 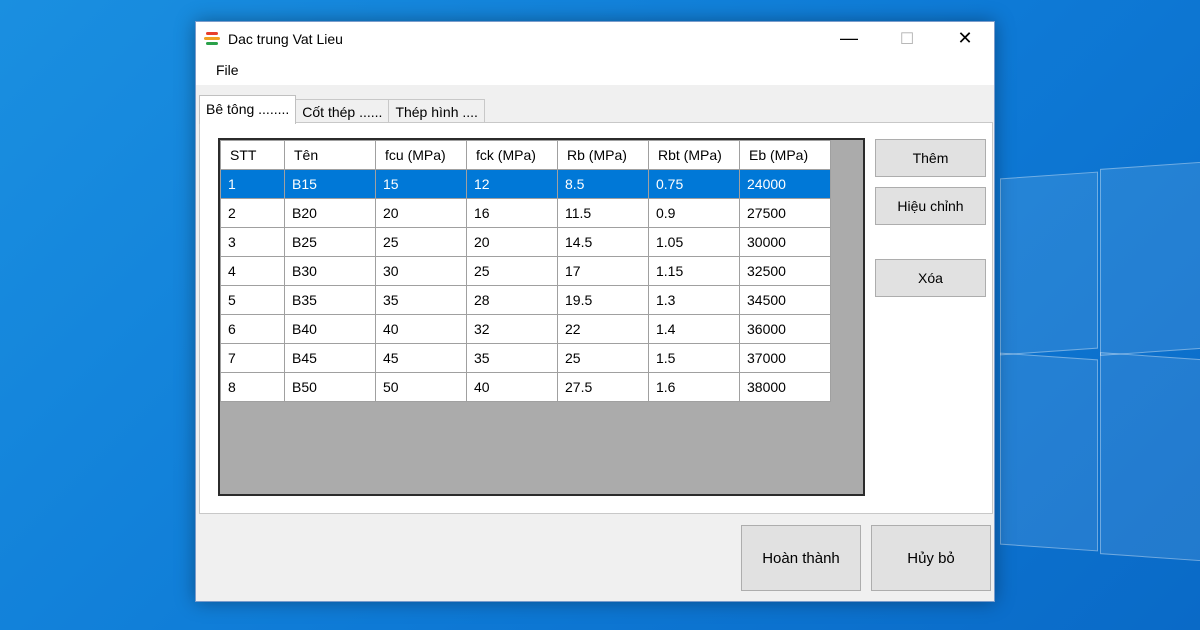 I want to click on close-button: ✕, so click(x=965, y=38).